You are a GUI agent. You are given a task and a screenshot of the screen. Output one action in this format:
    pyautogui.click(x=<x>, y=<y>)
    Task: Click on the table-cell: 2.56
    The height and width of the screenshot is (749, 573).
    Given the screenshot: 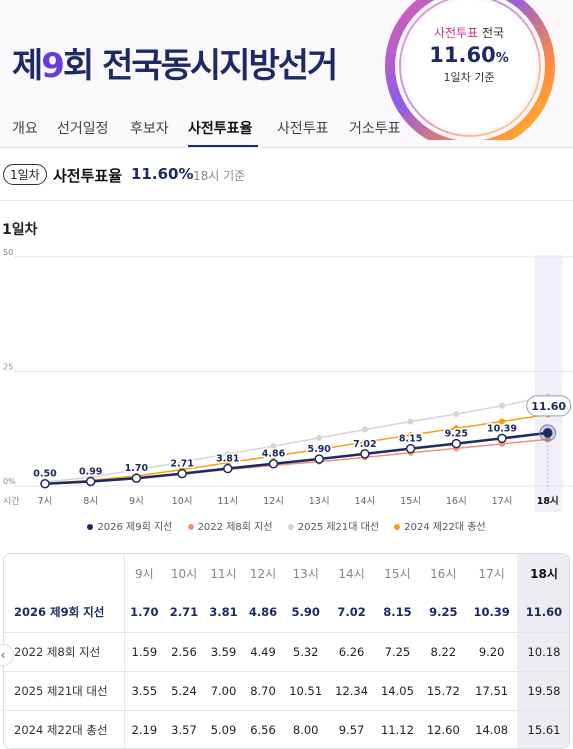 What is the action you would take?
    pyautogui.click(x=184, y=651)
    